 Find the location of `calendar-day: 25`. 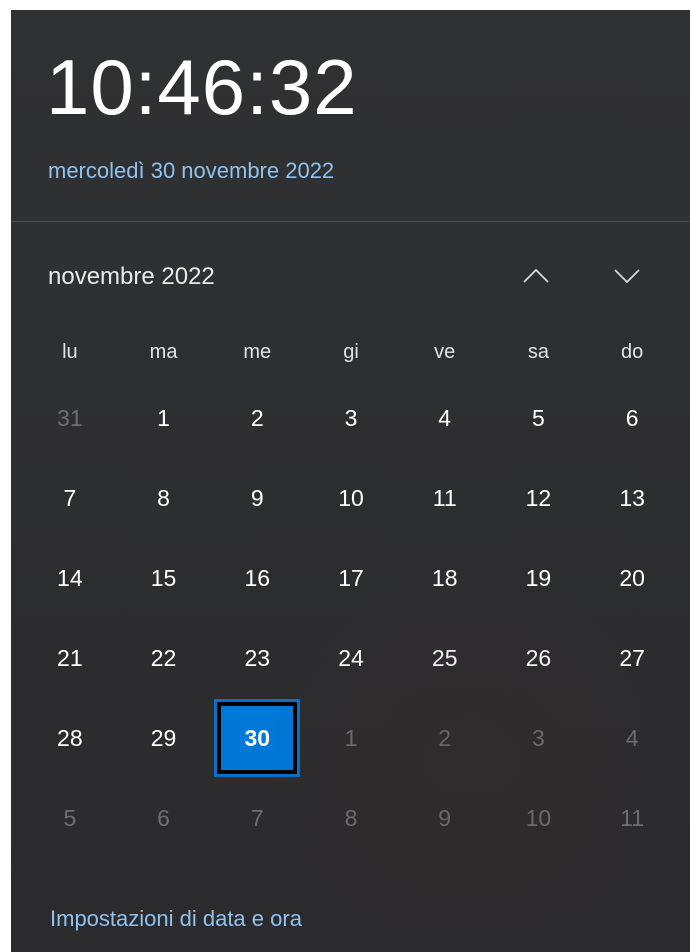

calendar-day: 25 is located at coordinates (445, 658).